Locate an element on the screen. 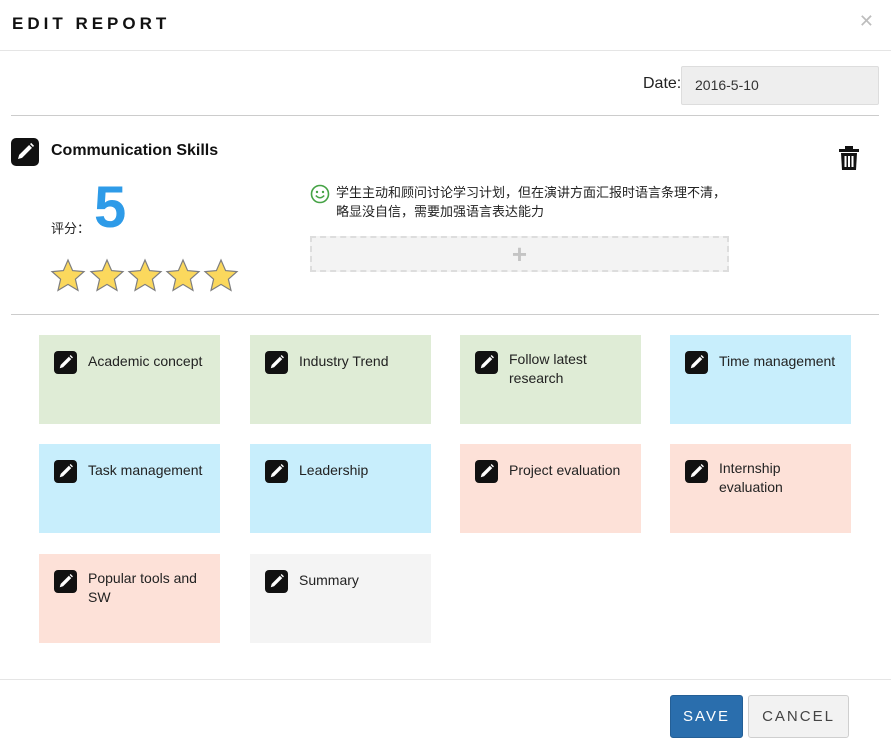 This screenshot has height=750, width=891. score-value: 5 is located at coordinates (110, 207).